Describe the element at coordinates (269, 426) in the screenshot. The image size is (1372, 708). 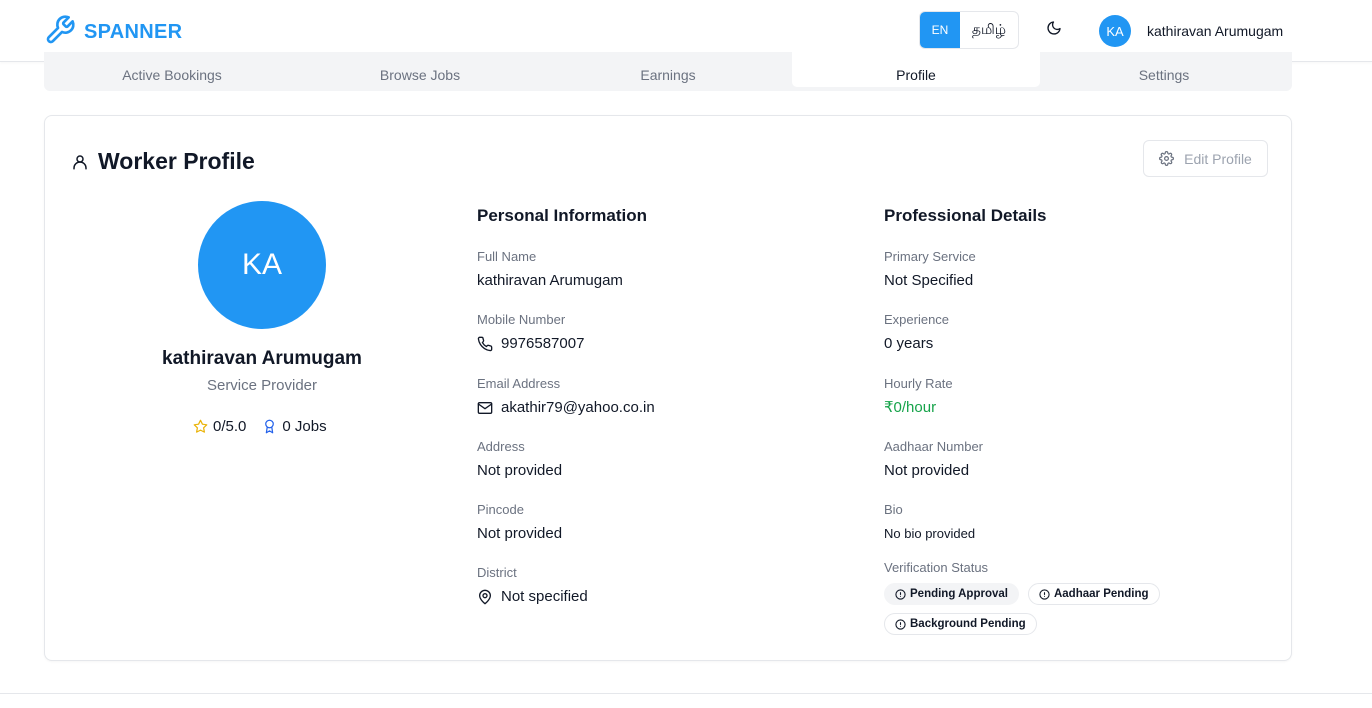
I see `award-icon` at that location.